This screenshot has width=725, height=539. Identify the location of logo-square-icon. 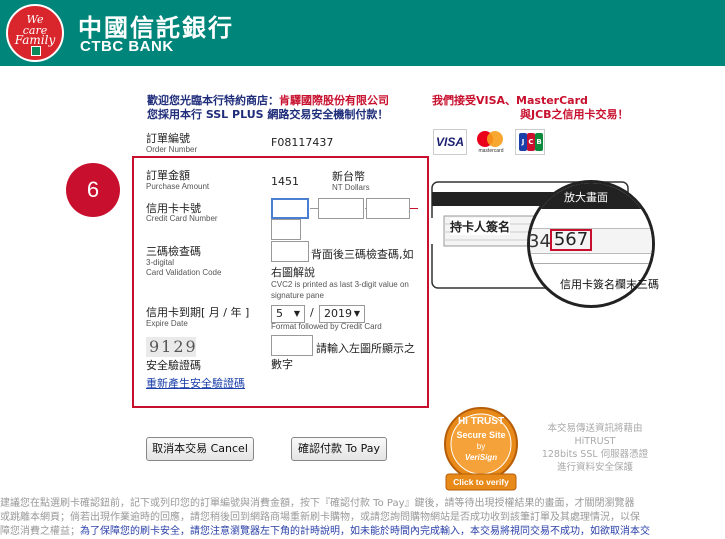
(36, 51).